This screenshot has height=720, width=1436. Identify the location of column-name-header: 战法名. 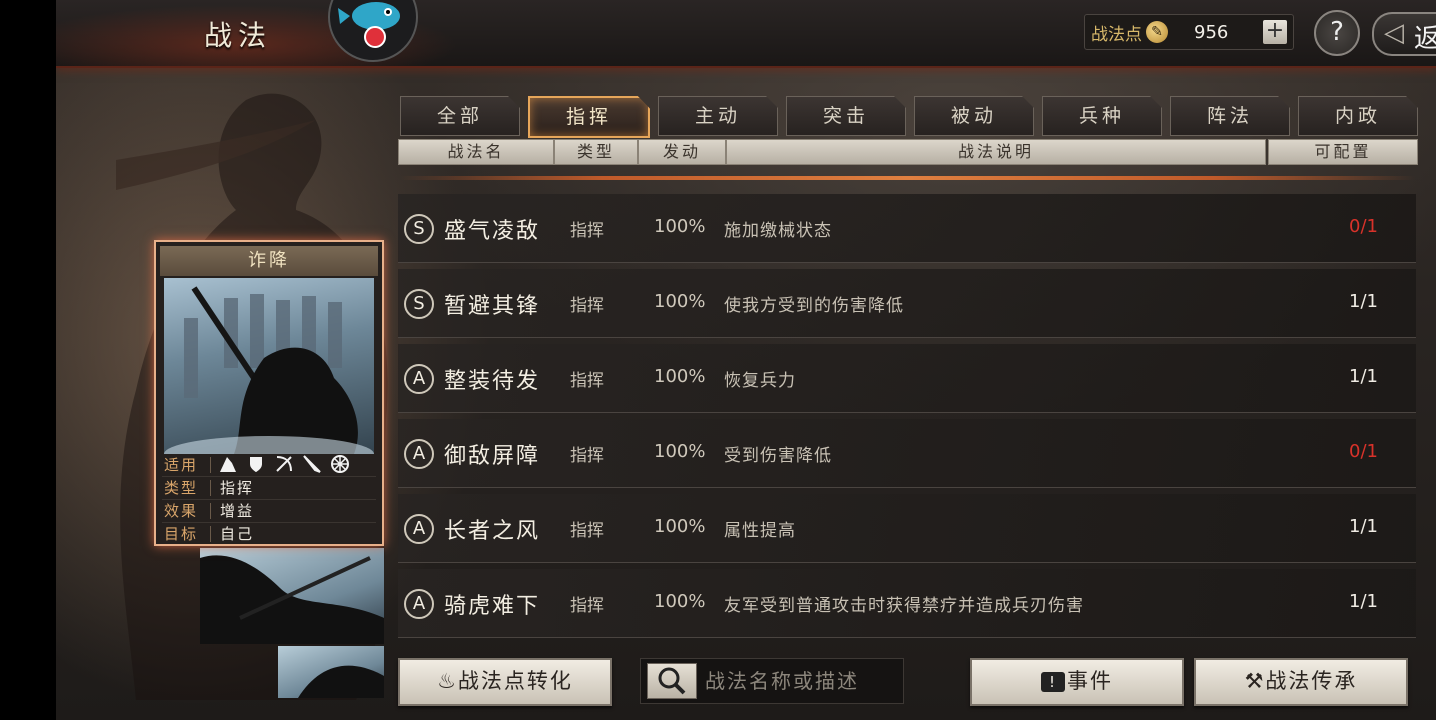
(476, 152).